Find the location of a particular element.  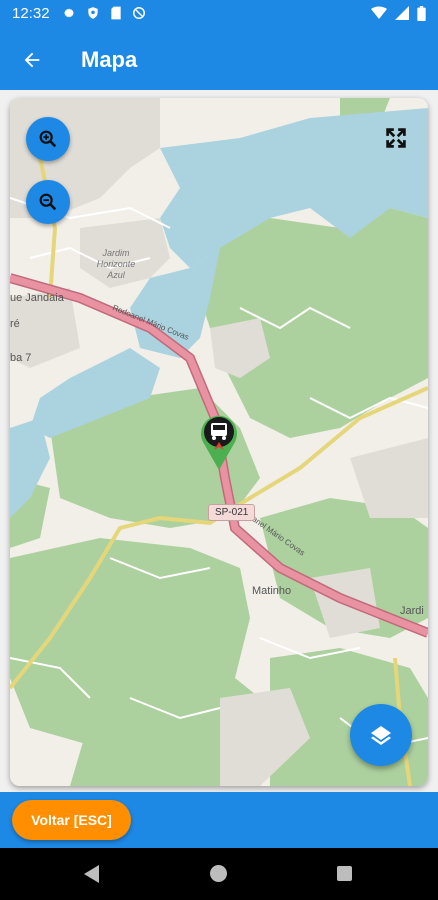

shield-icon is located at coordinates (93, 13).